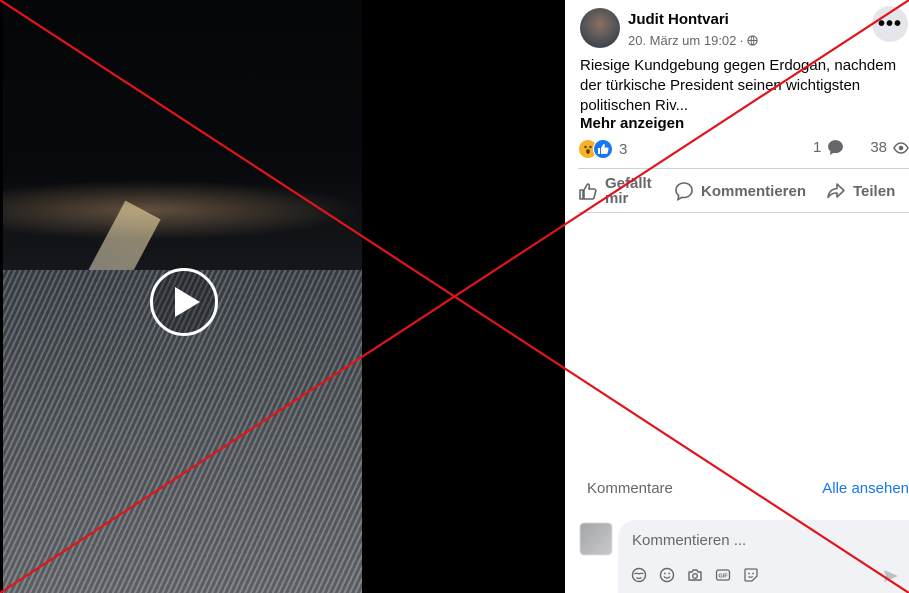 The width and height of the screenshot is (909, 593). I want to click on post-meta: 20. März um 19:02 ·, so click(693, 40).